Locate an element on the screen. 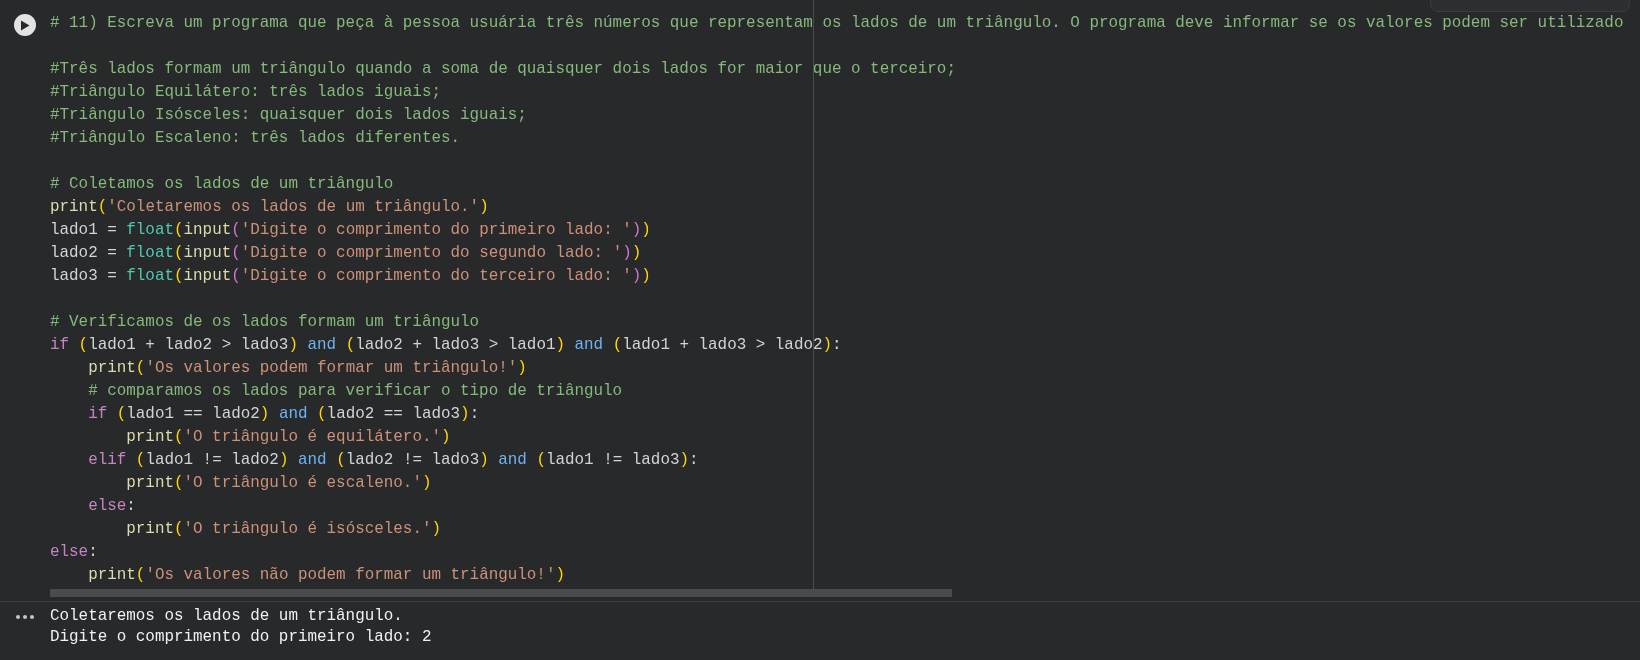 The image size is (1640, 660). run-button is located at coordinates (25, 25).